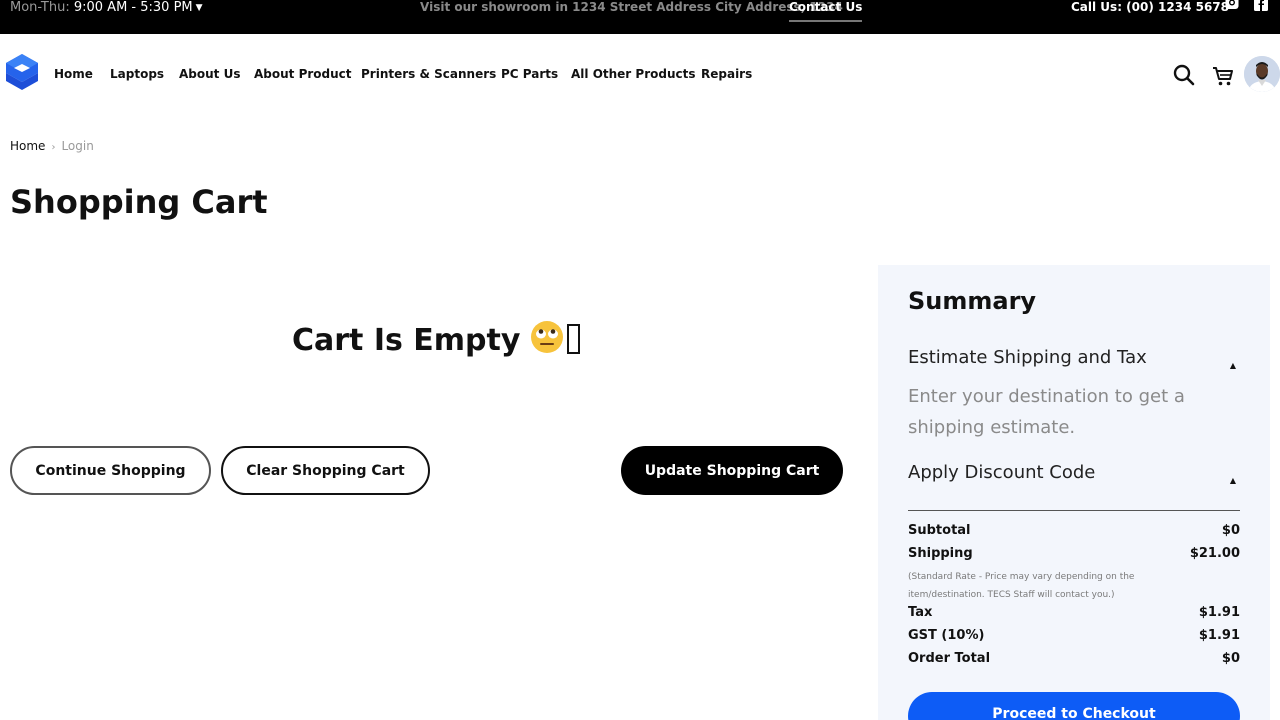 This screenshot has width=1280, height=720. Describe the element at coordinates (826, 11) in the screenshot. I see `contact-us-link: Contact Us` at that location.